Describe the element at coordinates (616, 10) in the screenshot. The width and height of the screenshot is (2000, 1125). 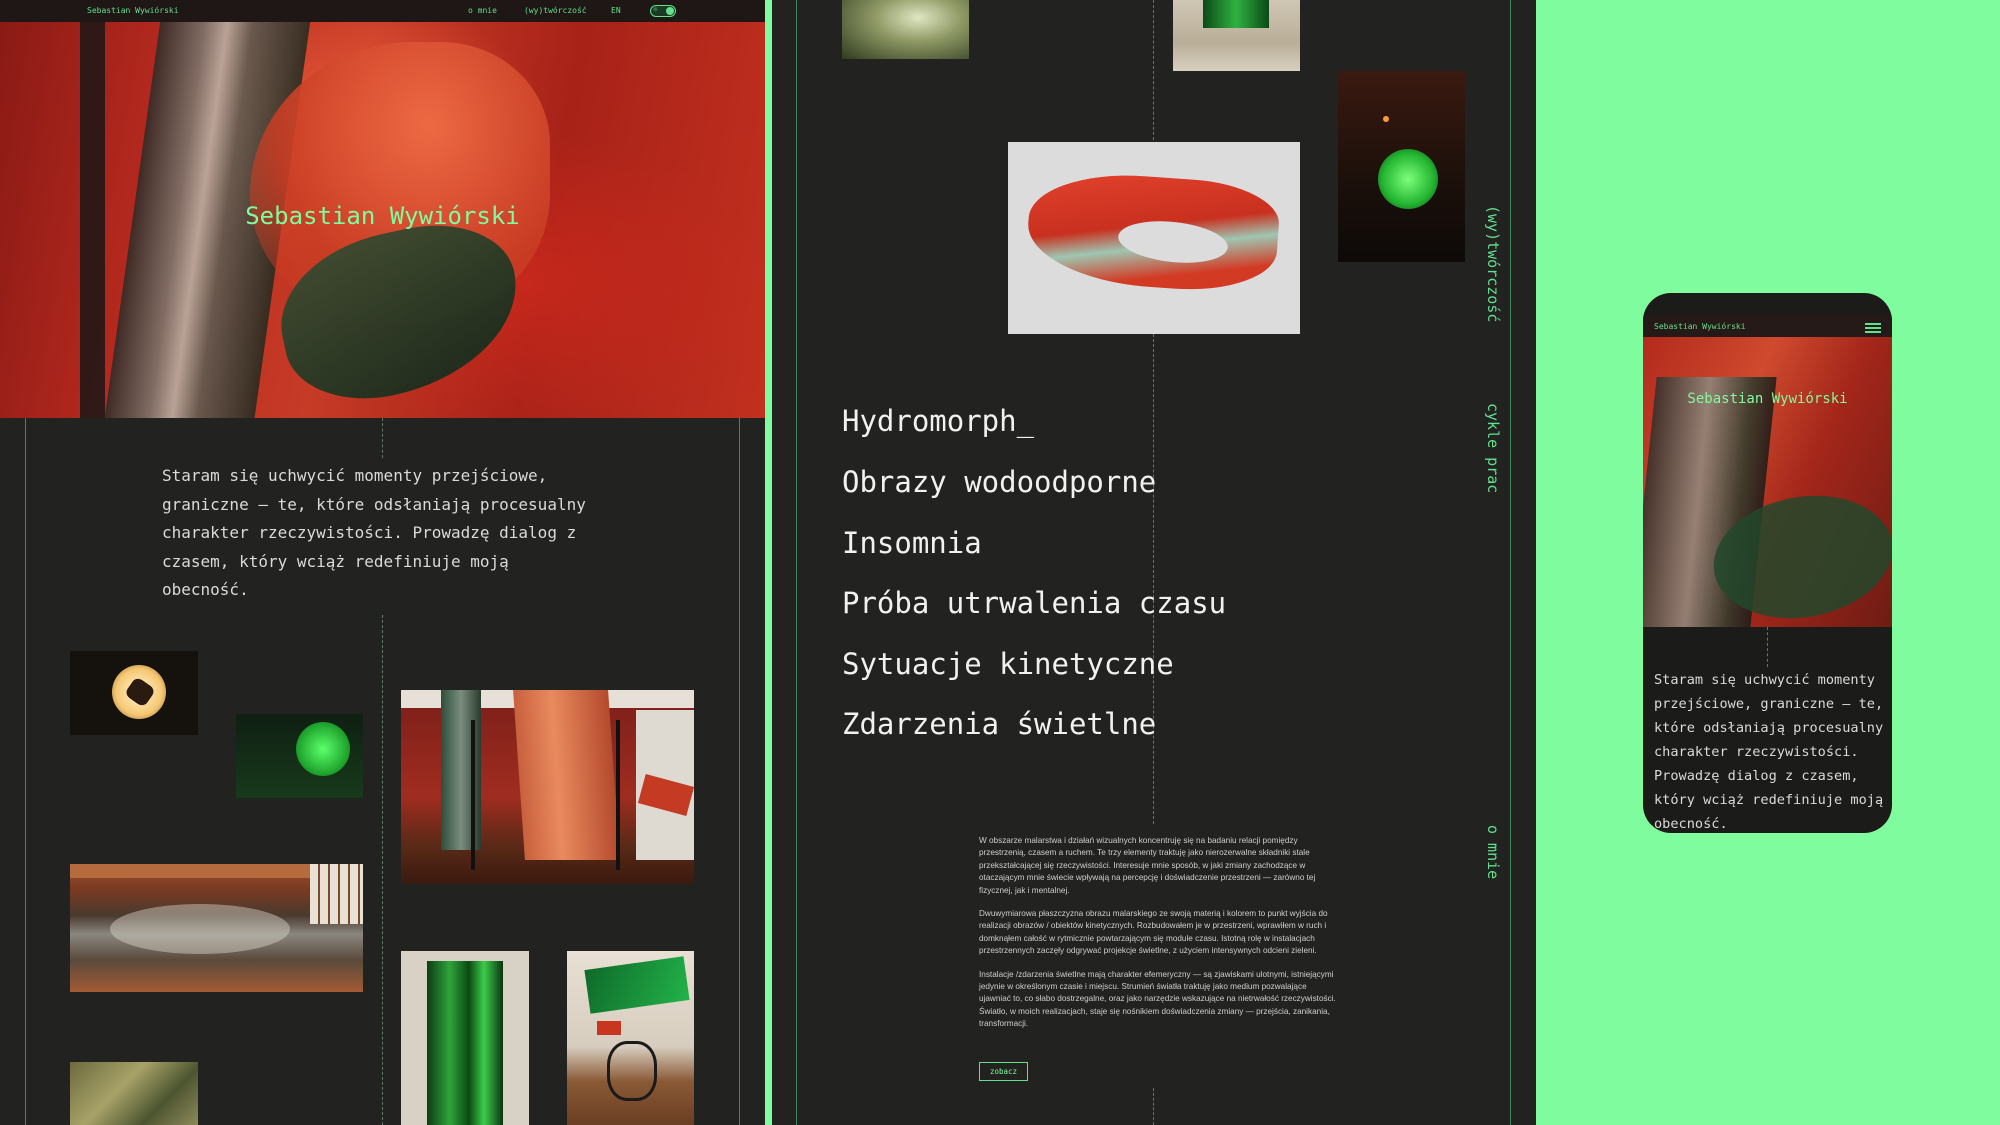
I see `language-switch: EN` at that location.